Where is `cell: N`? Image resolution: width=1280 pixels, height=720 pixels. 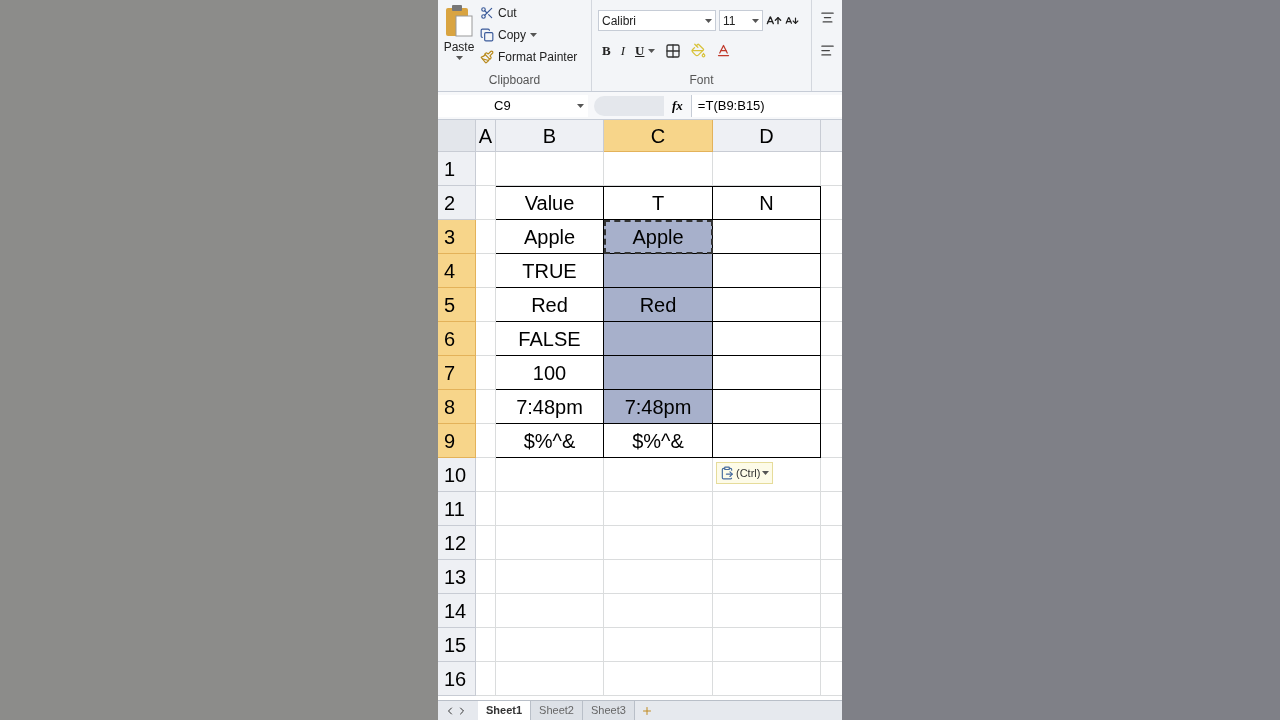 cell: N is located at coordinates (767, 203).